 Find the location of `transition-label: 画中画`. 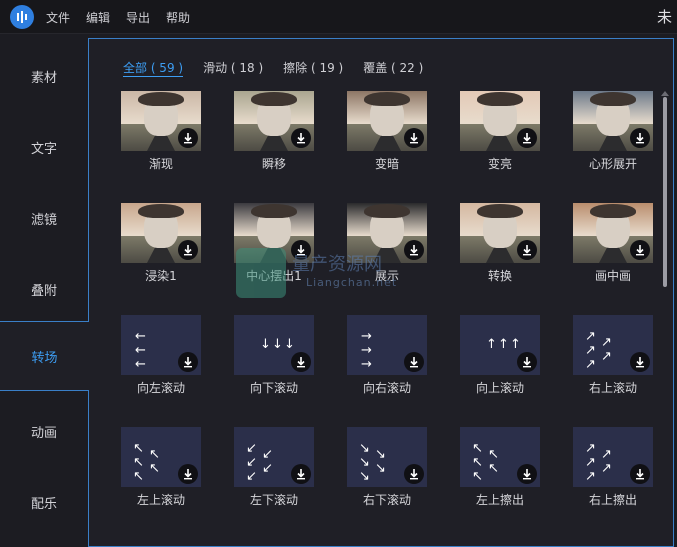

transition-label: 画中画 is located at coordinates (612, 276).